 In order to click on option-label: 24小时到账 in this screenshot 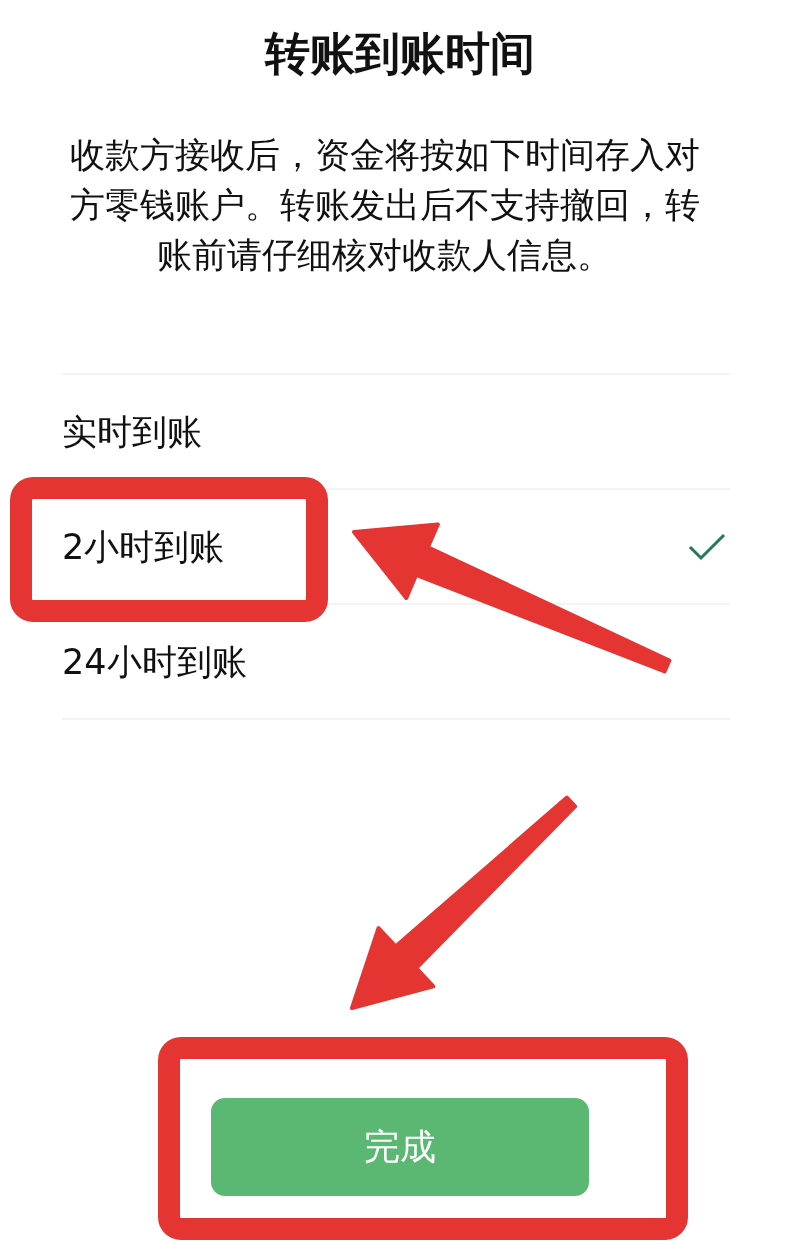, I will do `click(154, 661)`.